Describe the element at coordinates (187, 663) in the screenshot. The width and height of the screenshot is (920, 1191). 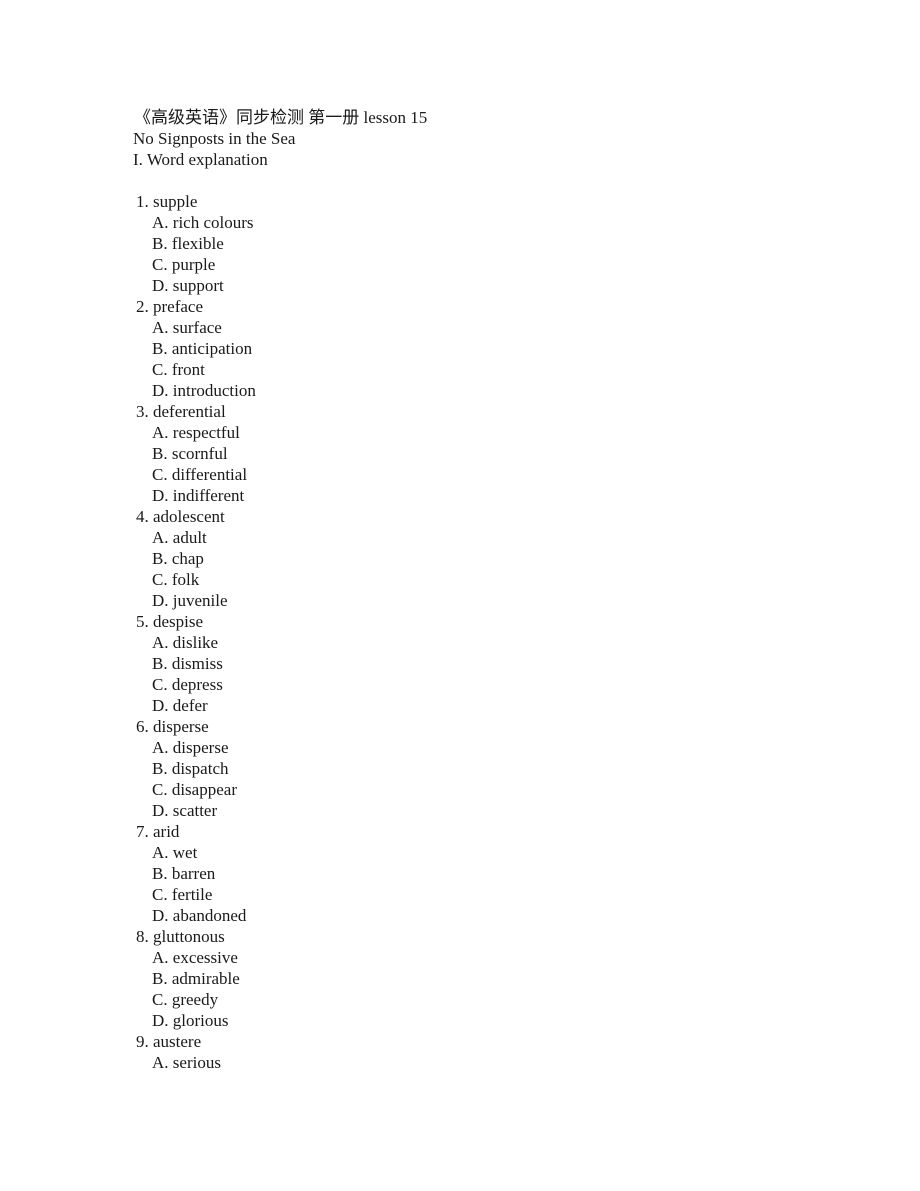
I see `question-option: B. dismiss` at that location.